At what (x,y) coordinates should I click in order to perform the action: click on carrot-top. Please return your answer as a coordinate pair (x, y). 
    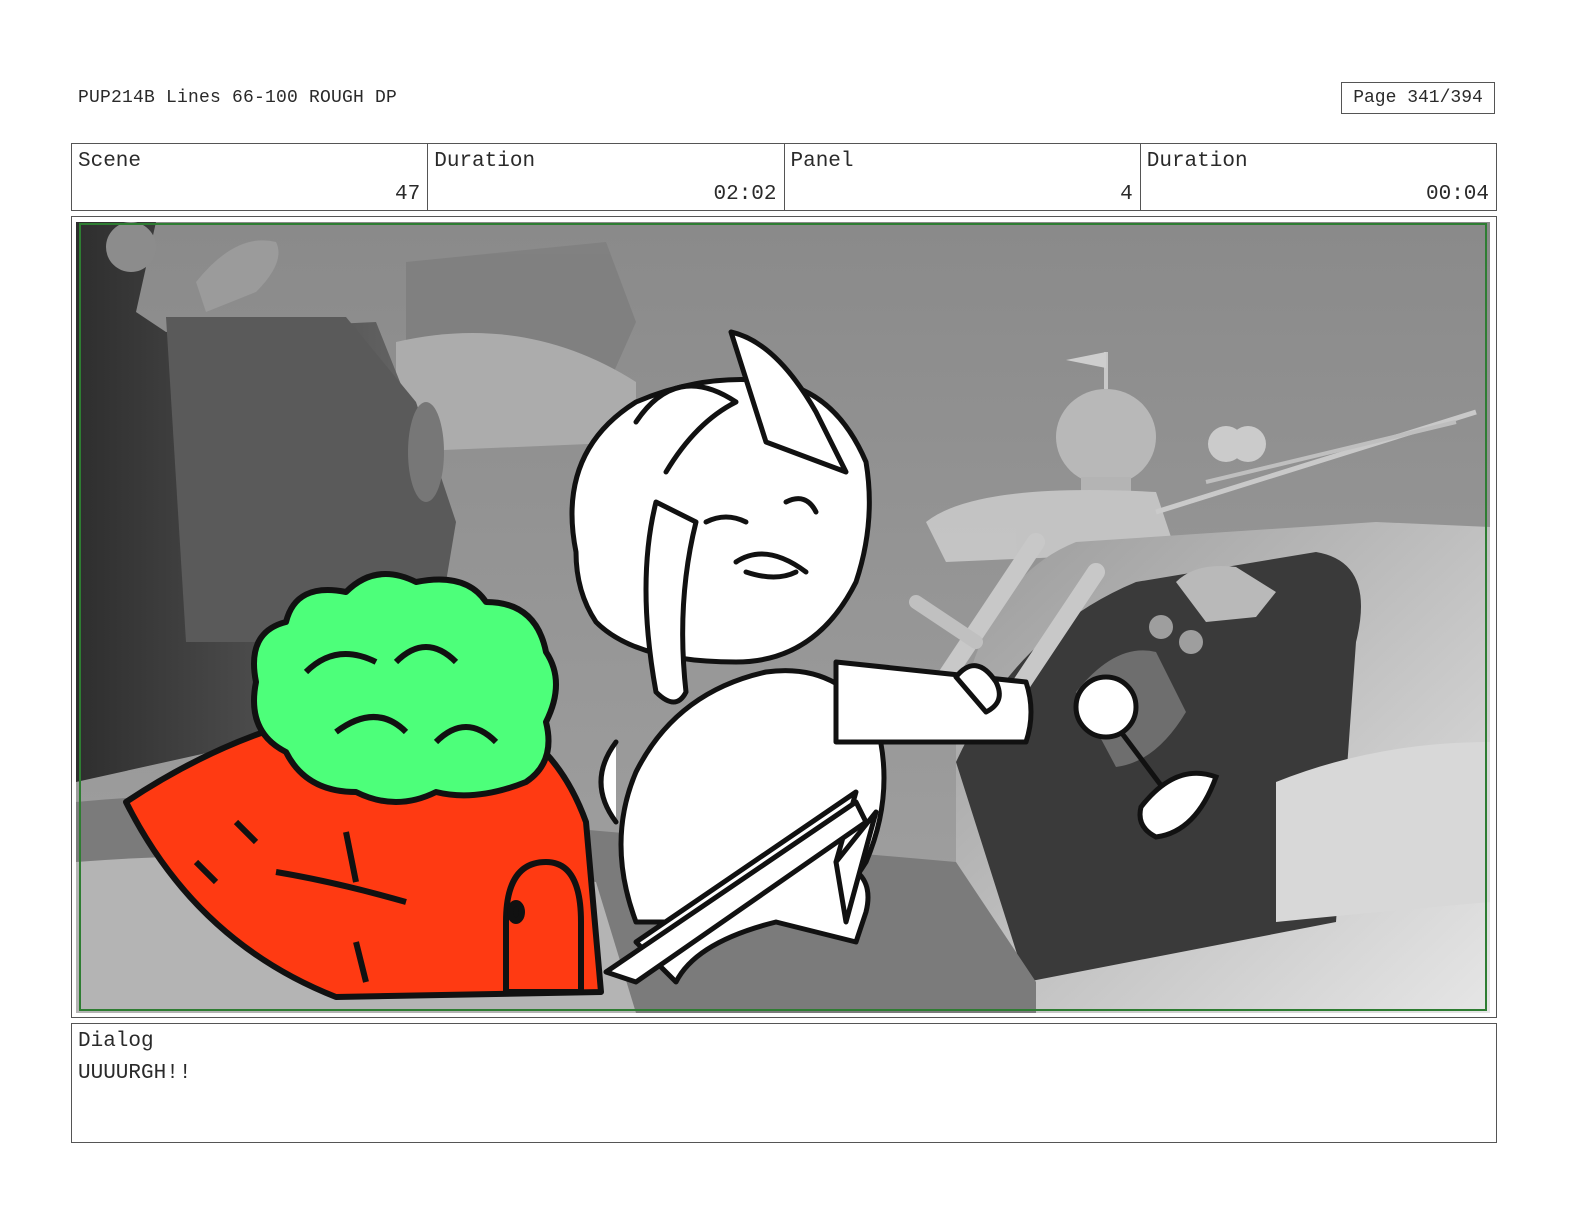
    Looking at the image, I should click on (405, 688).